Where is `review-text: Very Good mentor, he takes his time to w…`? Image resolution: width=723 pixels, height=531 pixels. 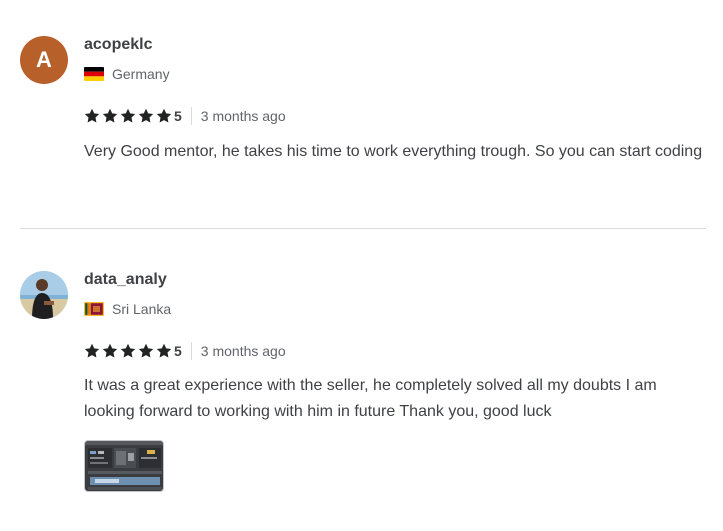
review-text: Very Good mentor, he takes his time to w… is located at coordinates (393, 151).